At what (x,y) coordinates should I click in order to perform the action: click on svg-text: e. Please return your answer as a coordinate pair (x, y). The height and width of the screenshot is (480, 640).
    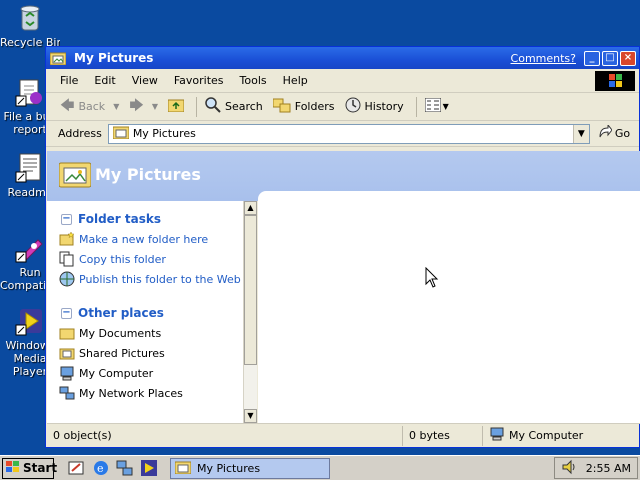
    Looking at the image, I should click on (100, 468).